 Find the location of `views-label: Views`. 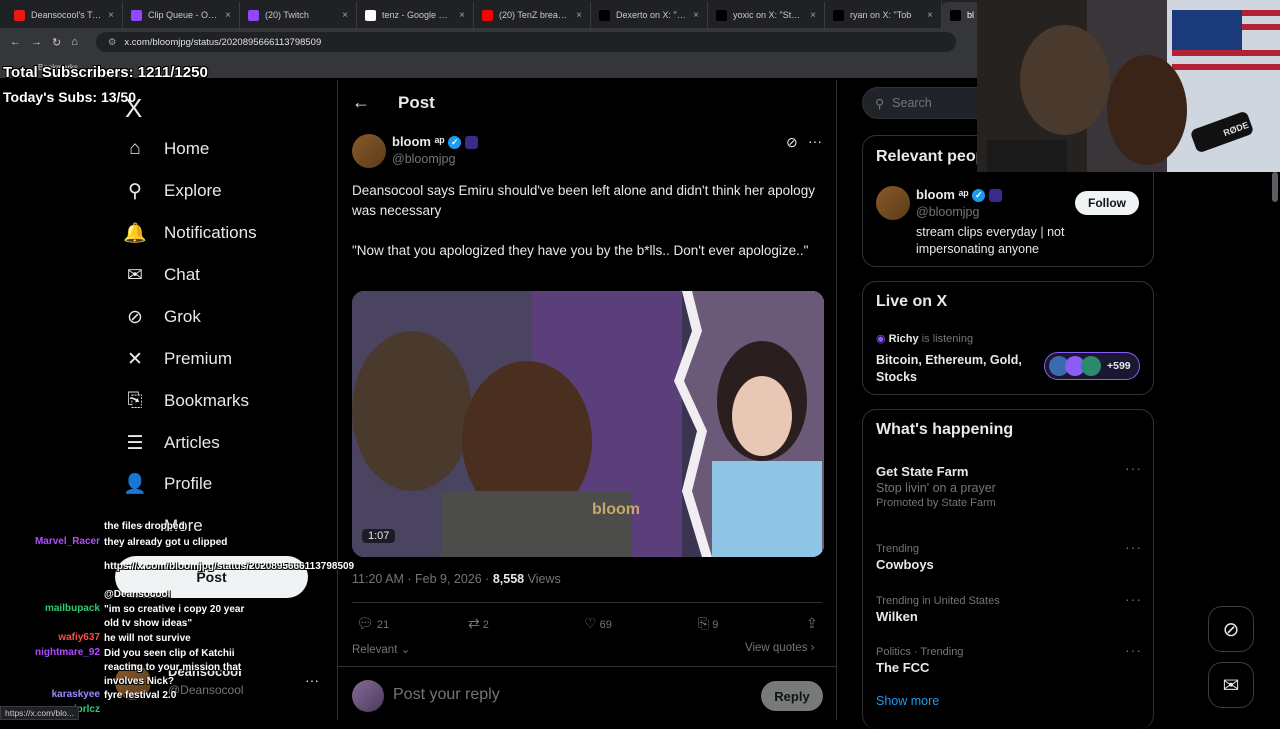

views-label: Views is located at coordinates (542, 579).